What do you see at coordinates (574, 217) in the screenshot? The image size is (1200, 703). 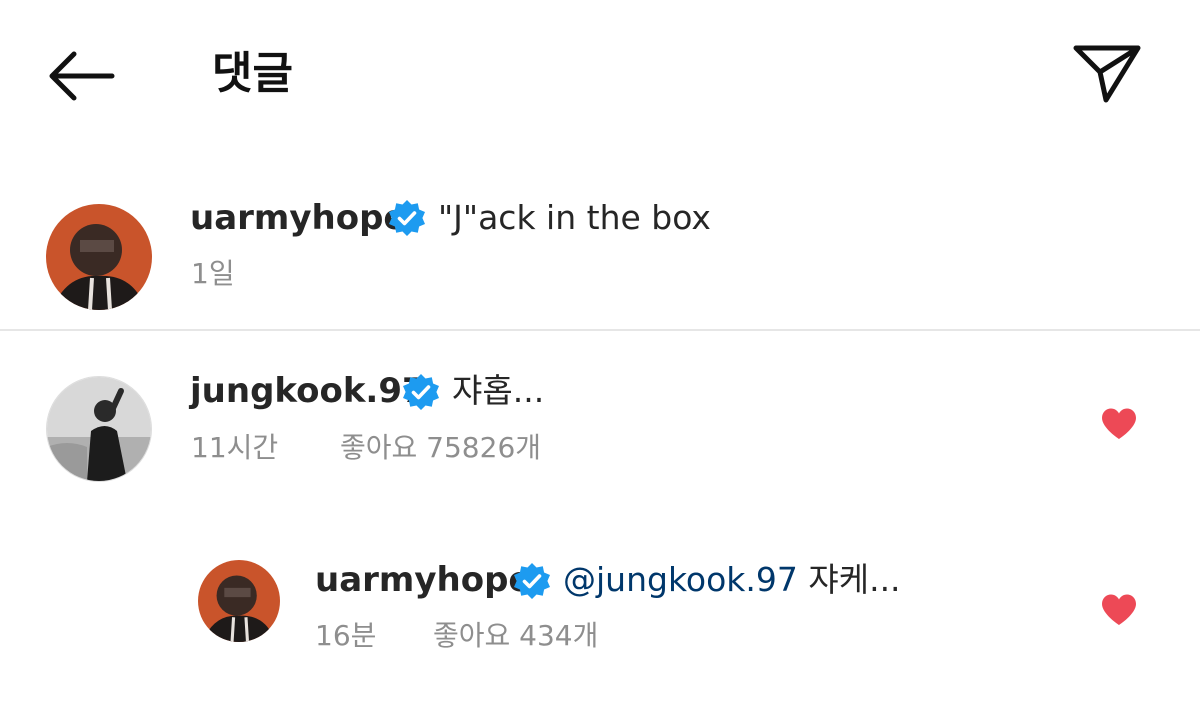 I see `caption-text: "J"ack in the box` at bounding box center [574, 217].